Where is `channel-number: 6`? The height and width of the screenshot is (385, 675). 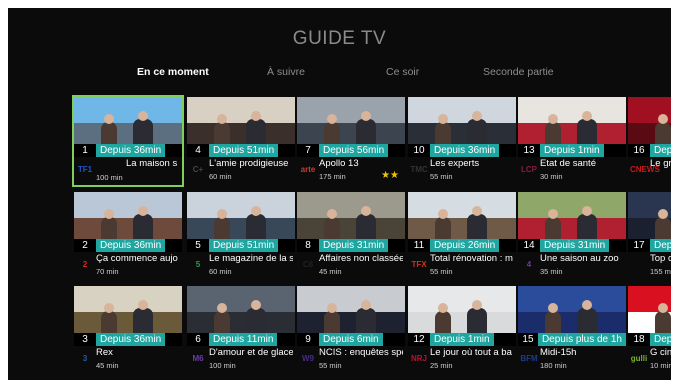
channel-number: 6 is located at coordinates (198, 339).